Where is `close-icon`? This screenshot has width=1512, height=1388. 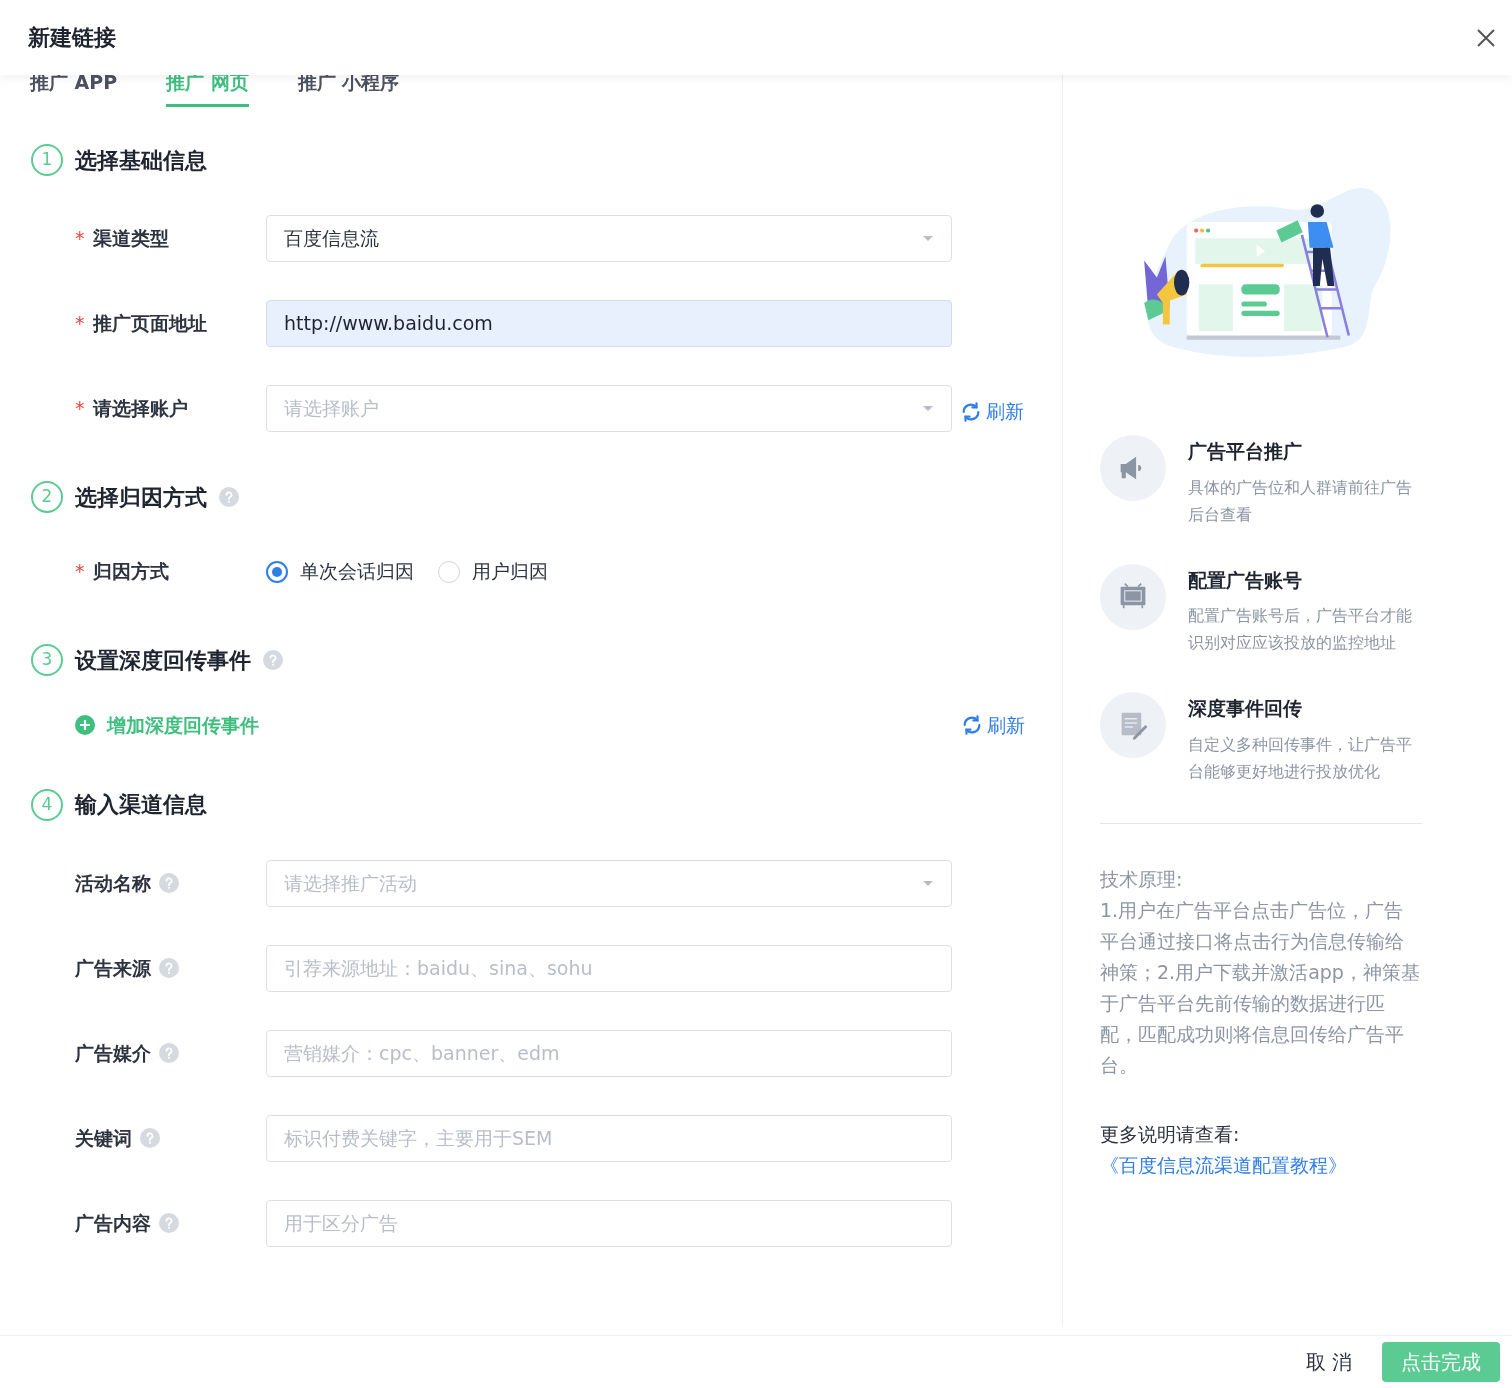
close-icon is located at coordinates (1486, 37).